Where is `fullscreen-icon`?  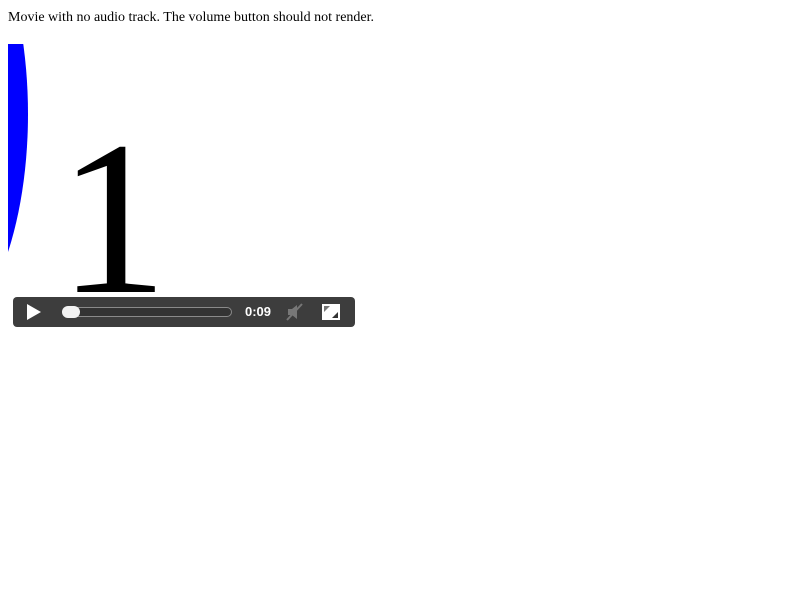
fullscreen-icon is located at coordinates (331, 312).